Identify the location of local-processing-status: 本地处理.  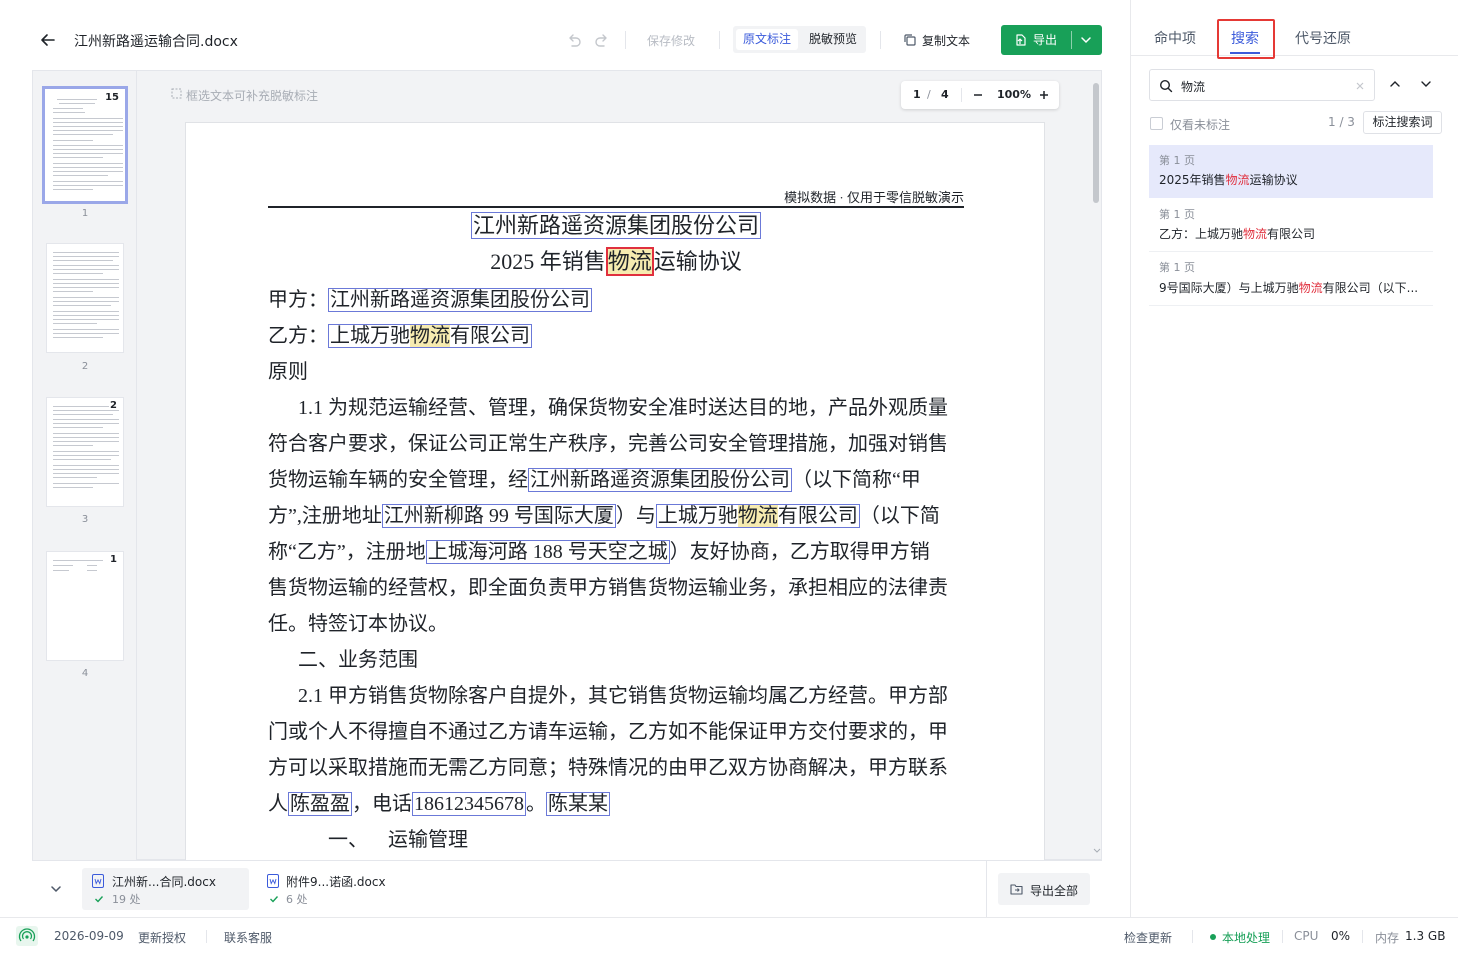
(1246, 938).